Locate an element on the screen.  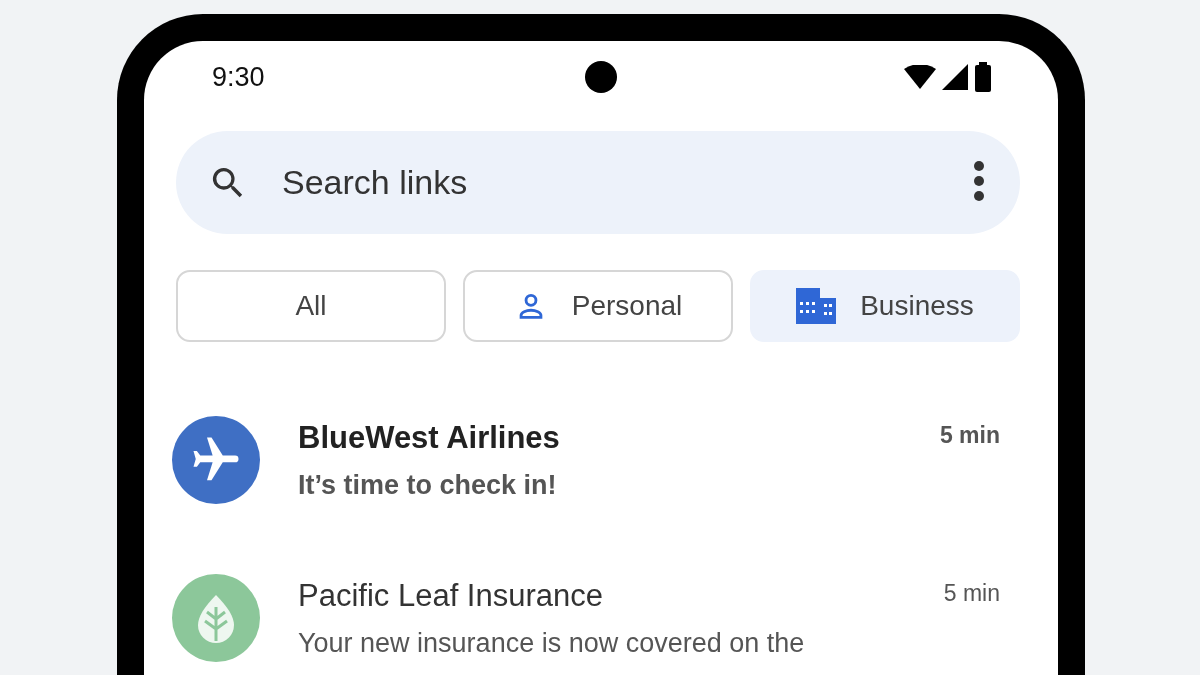
building-icon is located at coordinates (816, 306).